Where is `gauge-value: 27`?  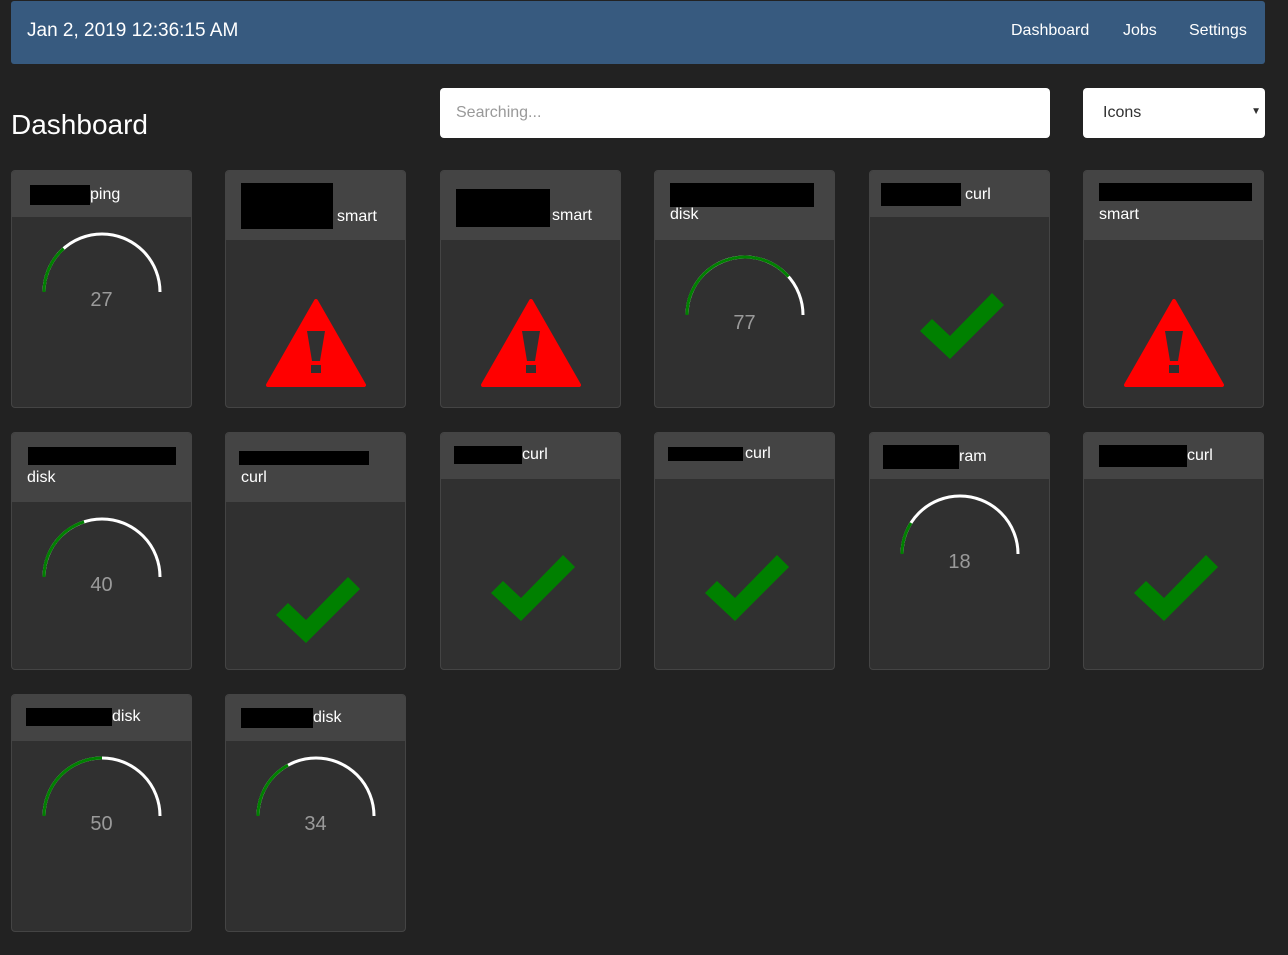
gauge-value: 27 is located at coordinates (101, 300).